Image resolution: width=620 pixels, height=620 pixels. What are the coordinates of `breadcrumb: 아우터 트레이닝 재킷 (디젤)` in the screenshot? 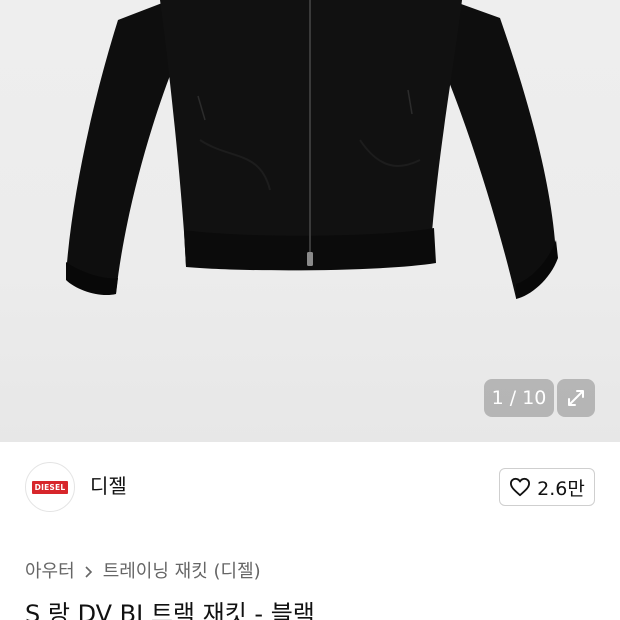 It's located at (143, 572).